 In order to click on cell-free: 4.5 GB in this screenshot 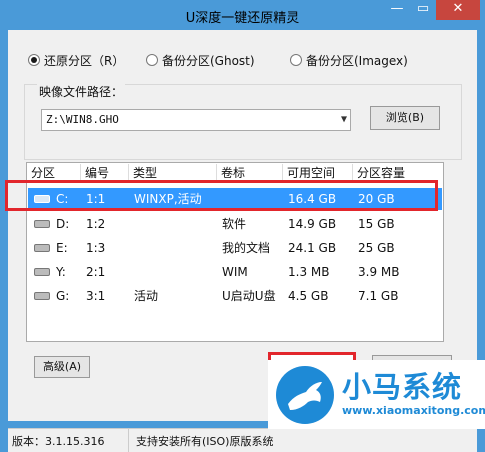, I will do `click(308, 296)`.